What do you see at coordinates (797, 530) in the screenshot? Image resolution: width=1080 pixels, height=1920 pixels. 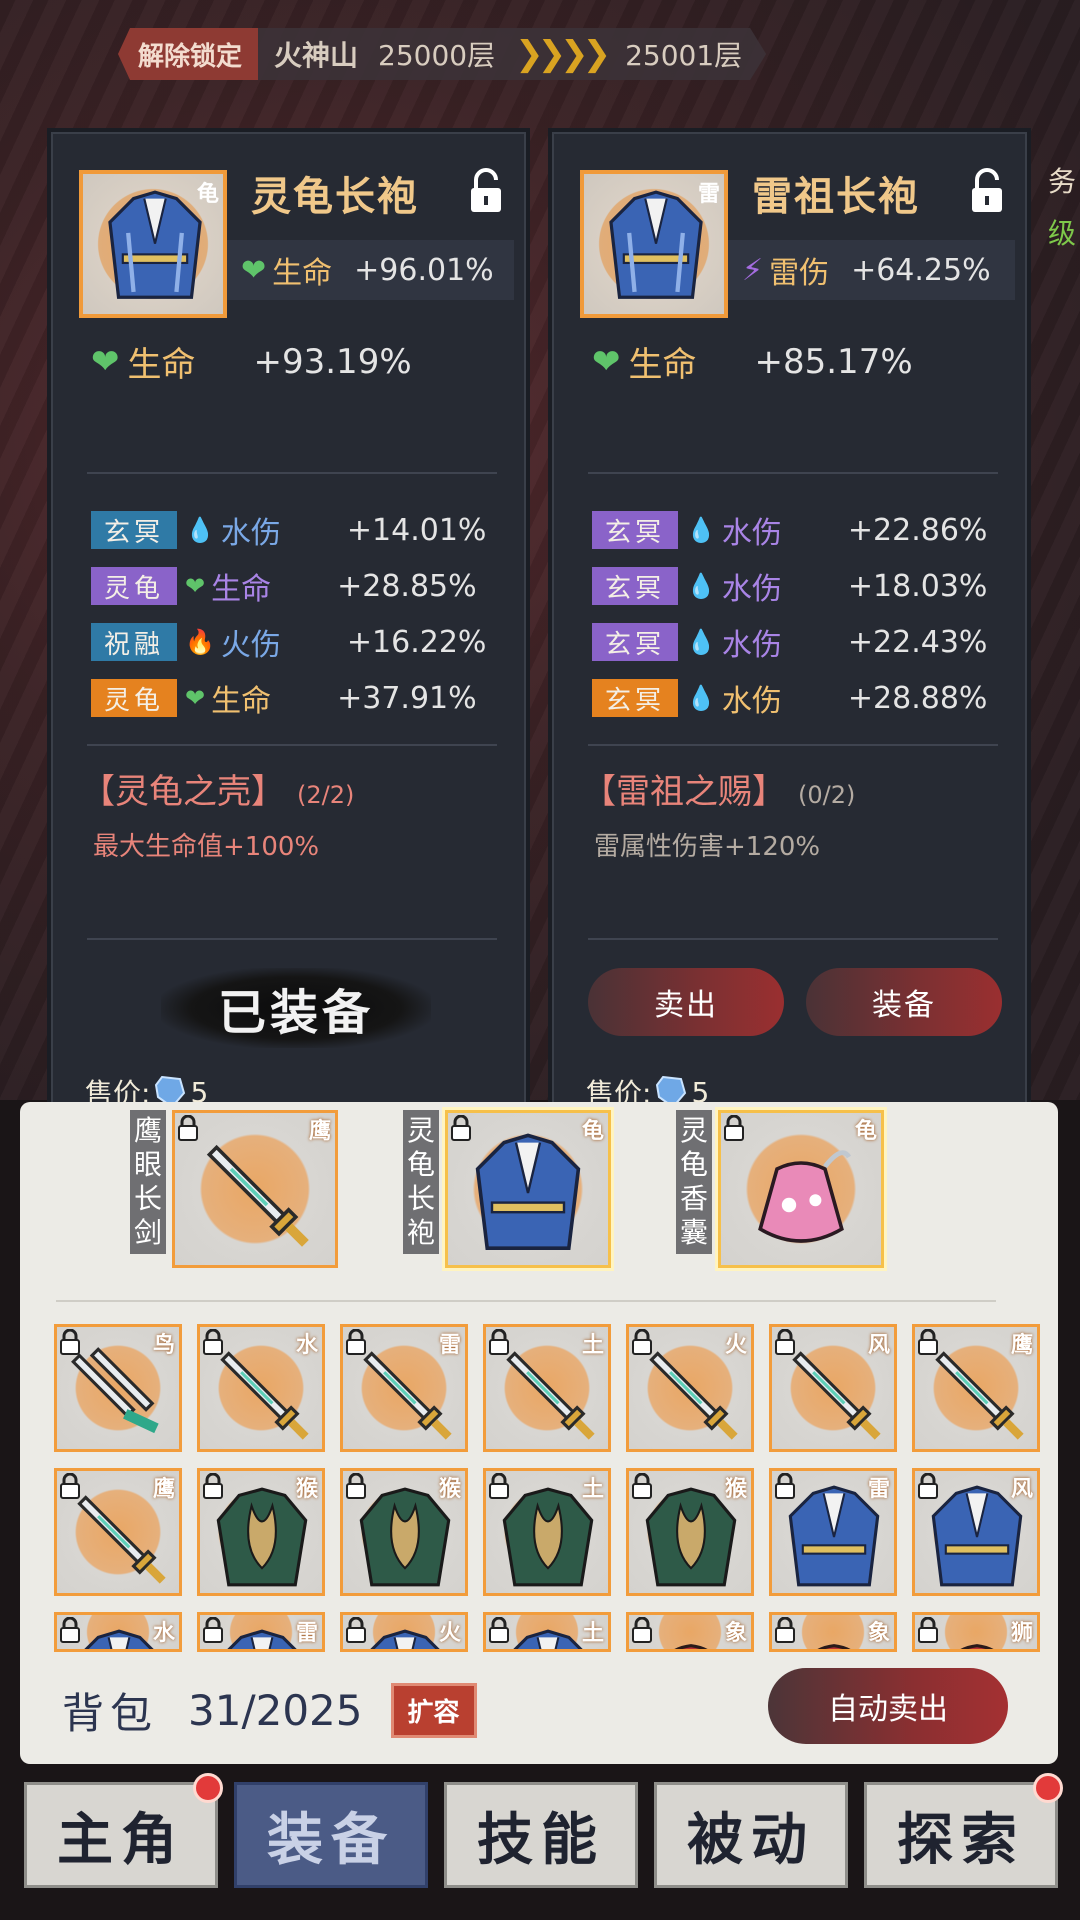 I see `sub-stat-row: 玄冥 💧 水伤 +22.86%` at bounding box center [797, 530].